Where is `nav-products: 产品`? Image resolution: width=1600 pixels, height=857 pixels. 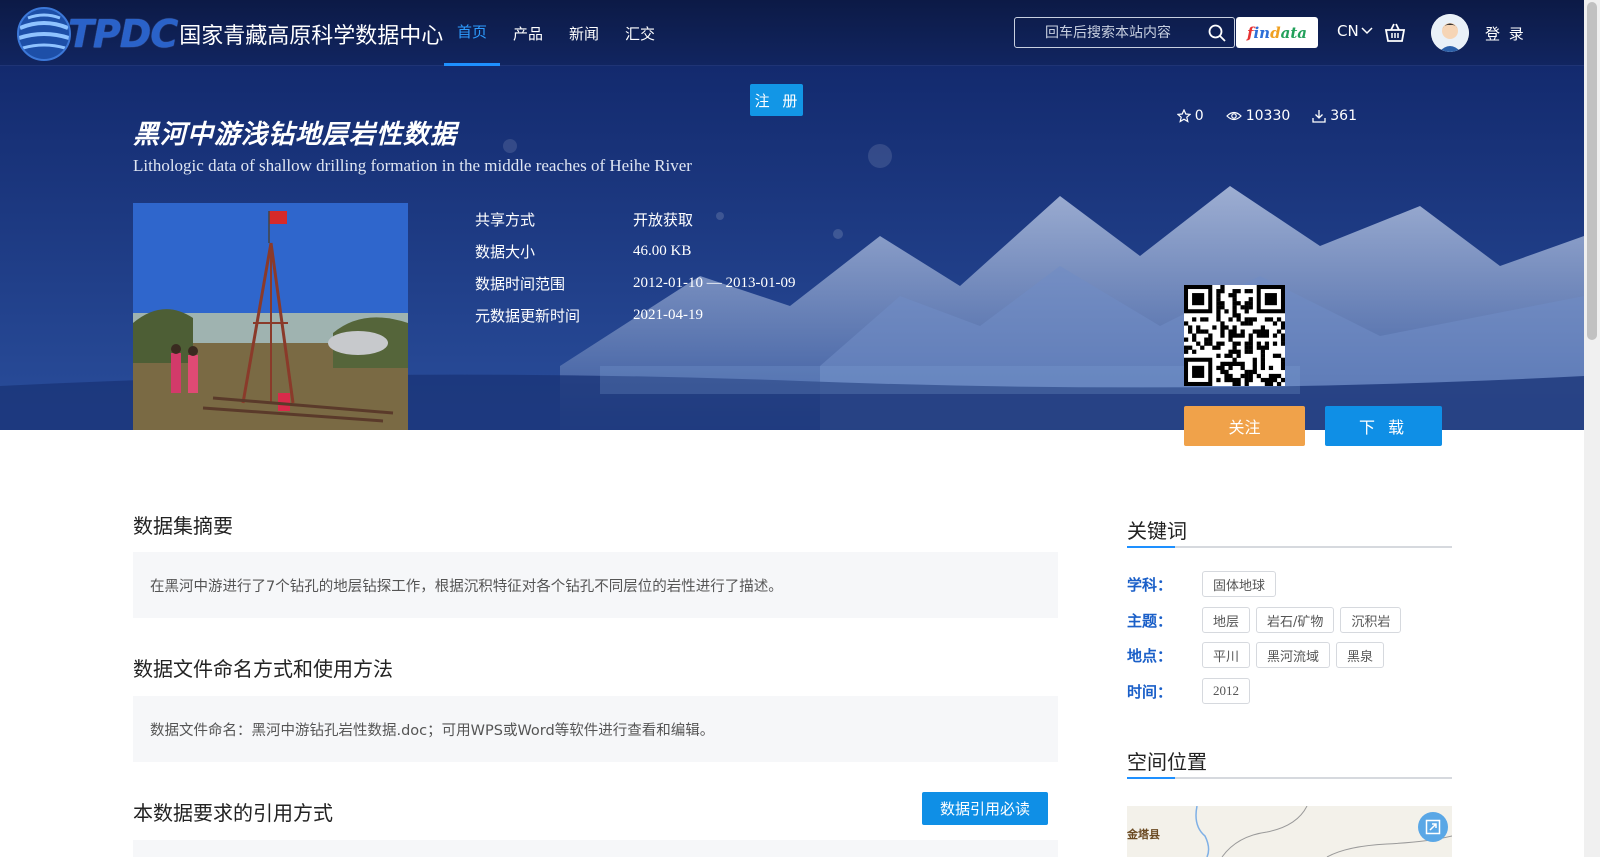
nav-products: 产品 is located at coordinates (528, 33).